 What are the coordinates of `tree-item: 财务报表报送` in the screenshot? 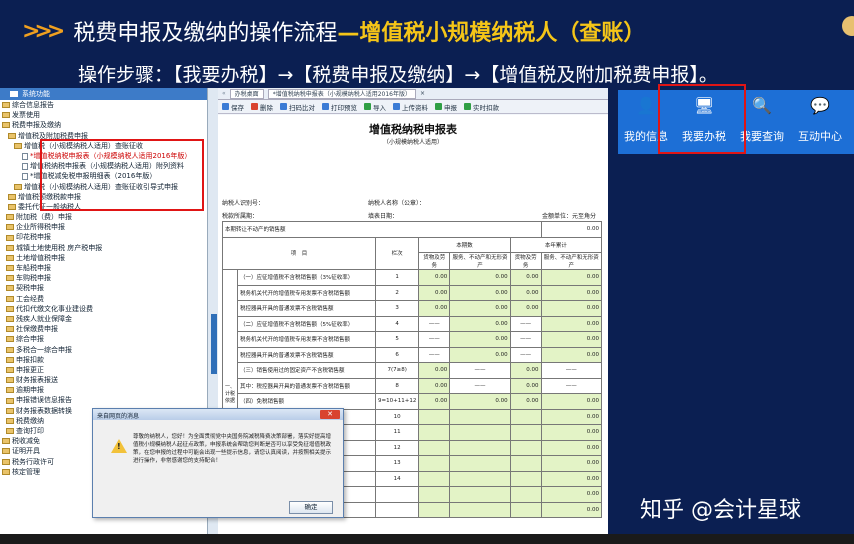 It's located at (103, 380).